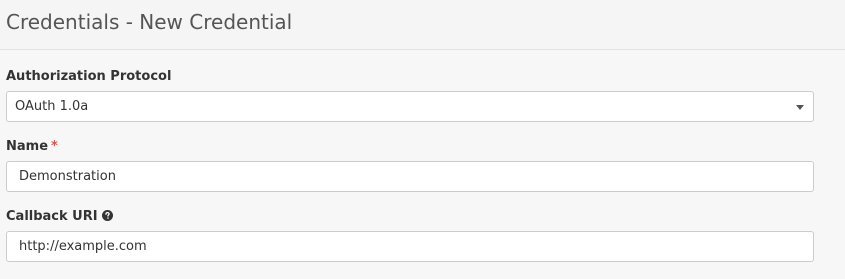 The image size is (845, 279). I want to click on auth-protocol-value: OAuth 1.0a, so click(52, 106).